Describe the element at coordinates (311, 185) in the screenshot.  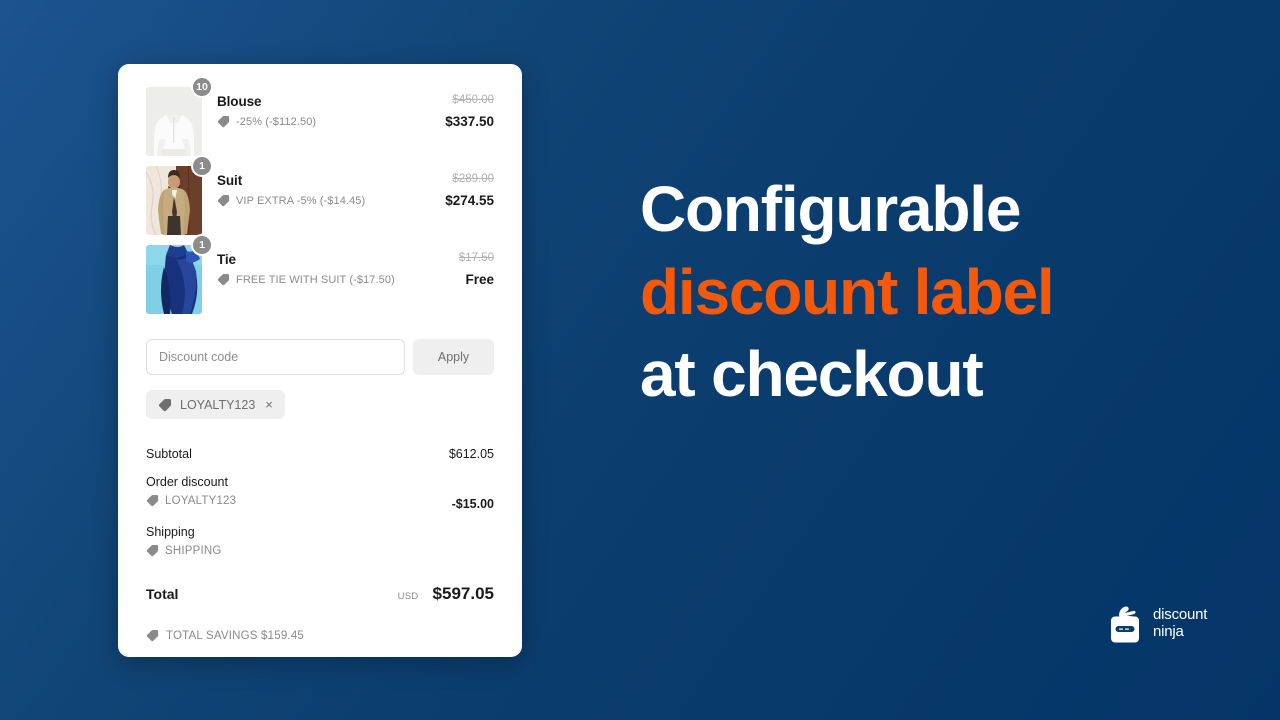
I see `cart-item-details: Suit VIP EXTRA -5% (-$14.45)` at that location.